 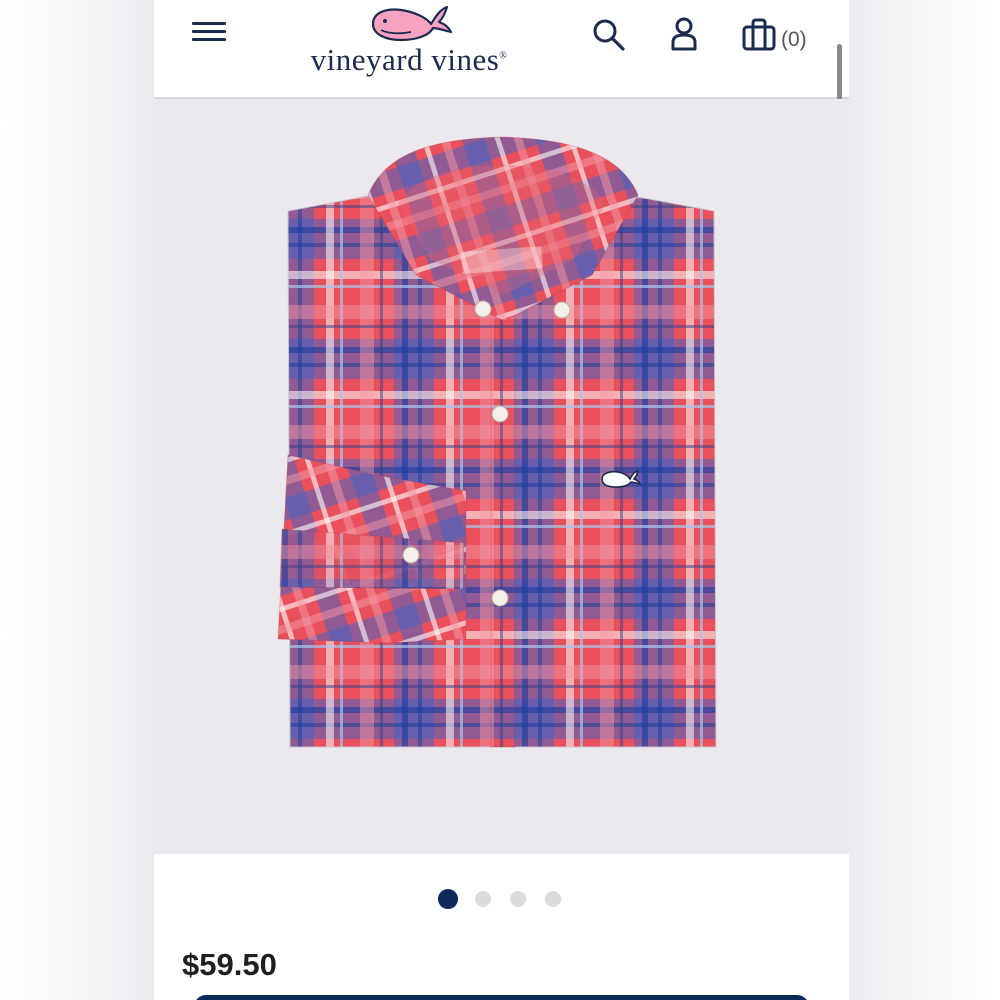 What do you see at coordinates (503, 56) in the screenshot?
I see `trademark-symbol: ®` at bounding box center [503, 56].